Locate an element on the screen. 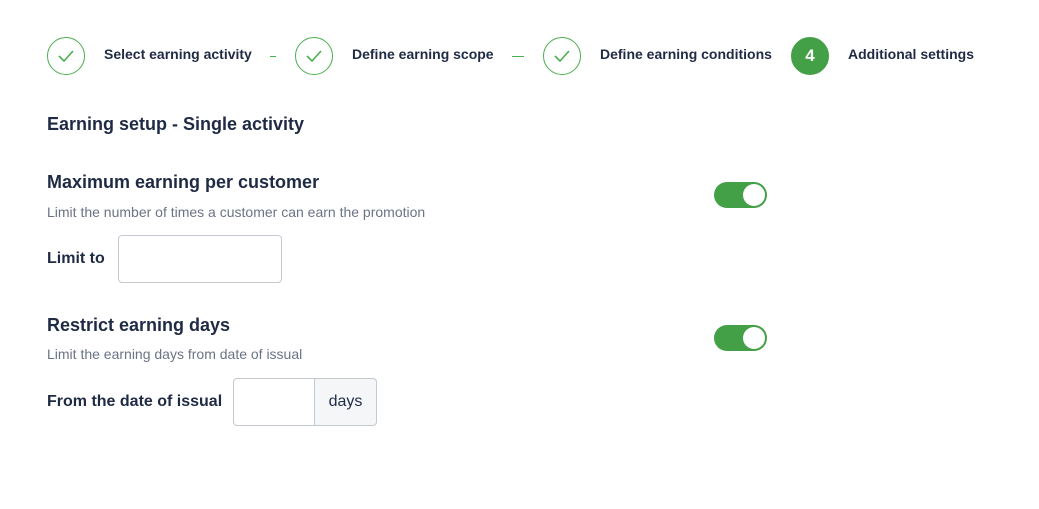 This screenshot has width=1039, height=509. step-3-label: Define earning conditions is located at coordinates (686, 54).